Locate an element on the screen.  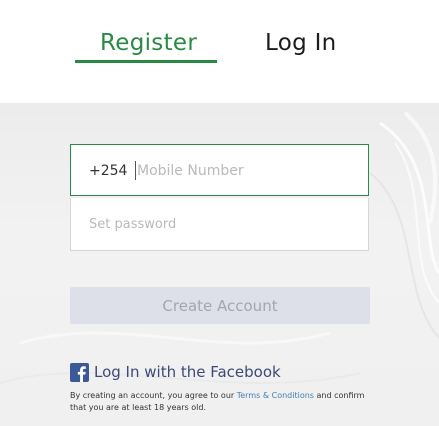
active-tab-indicator is located at coordinates (146, 61).